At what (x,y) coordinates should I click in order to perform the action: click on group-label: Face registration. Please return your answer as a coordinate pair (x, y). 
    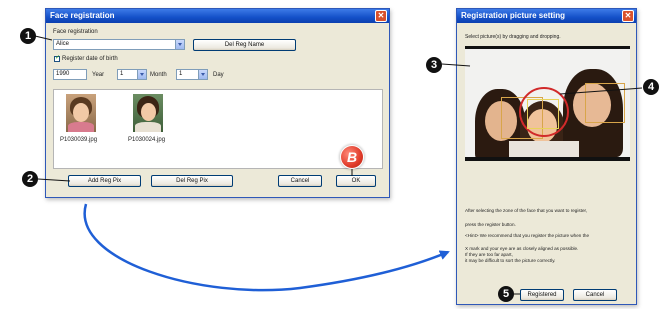
    Looking at the image, I should click on (75, 32).